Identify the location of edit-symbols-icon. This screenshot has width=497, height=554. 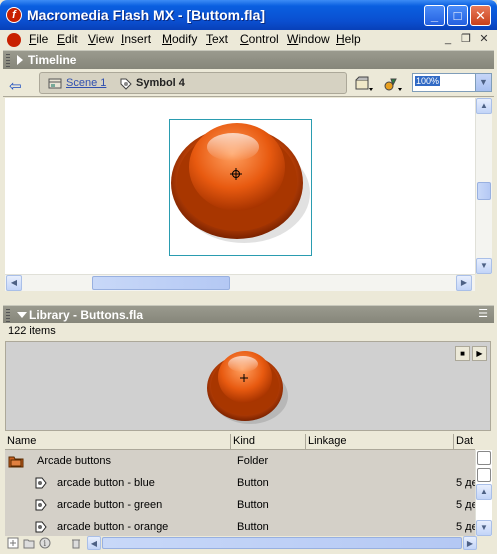
(393, 84).